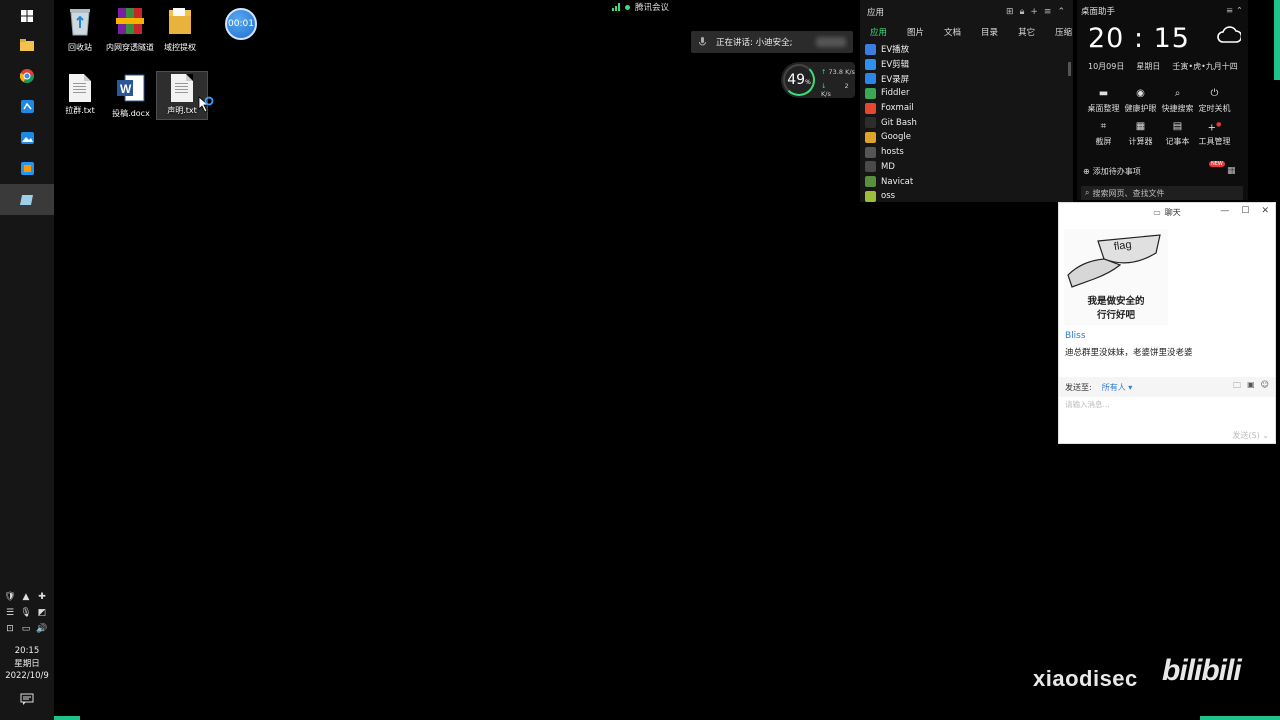 This screenshot has height=720, width=1280. I want to click on close-icon: ✕, so click(1265, 211).